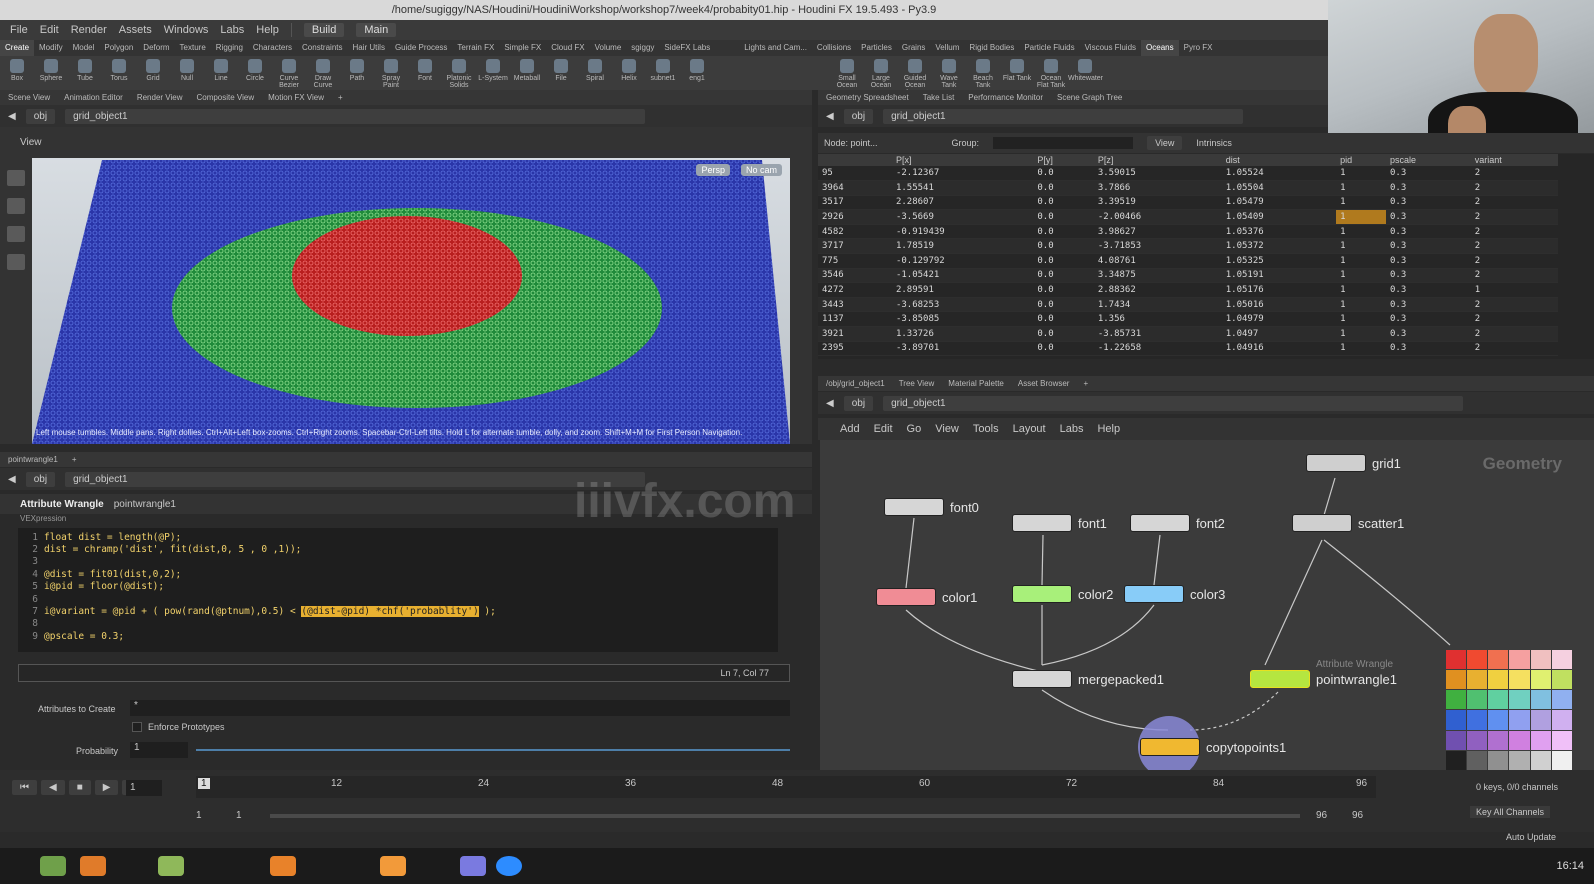  Describe the element at coordinates (1321, 815) in the screenshot. I see `range-end: 96` at that location.